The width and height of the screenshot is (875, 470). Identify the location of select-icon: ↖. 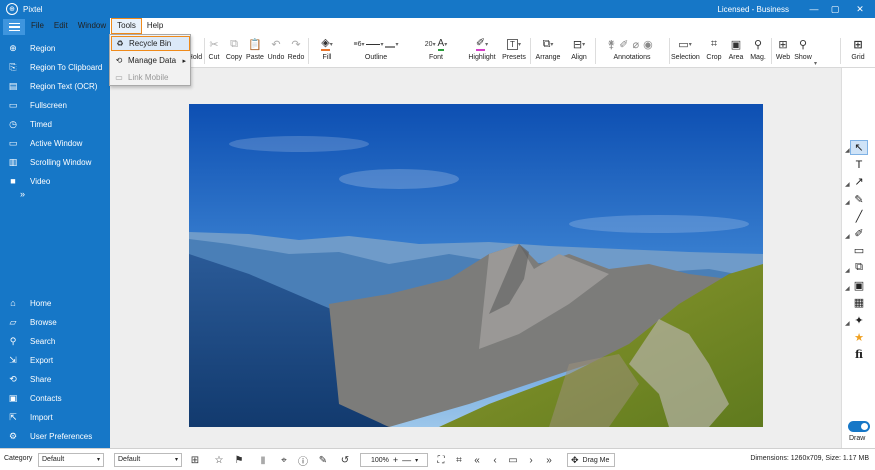
(859, 147).